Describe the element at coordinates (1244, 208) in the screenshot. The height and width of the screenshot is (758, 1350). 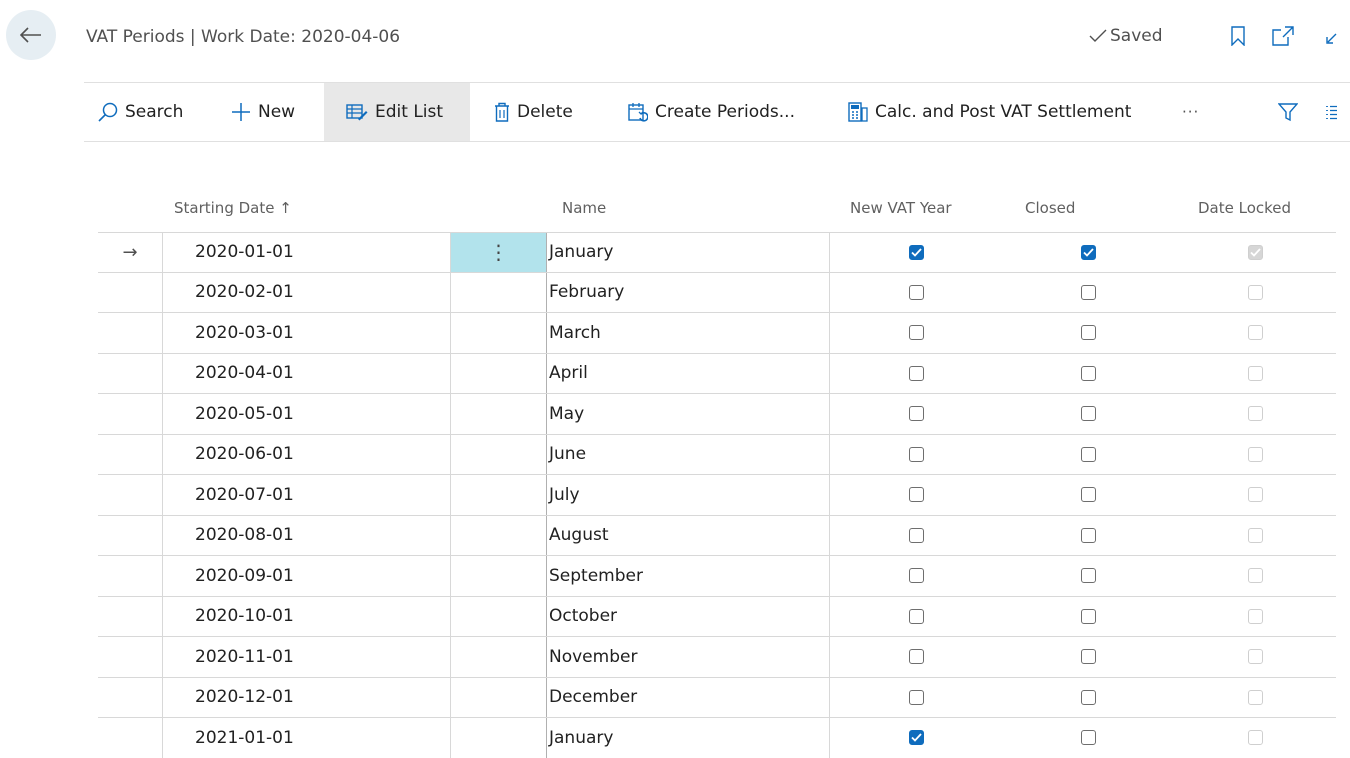
I see `column-header-date-locked: Date Locked` at that location.